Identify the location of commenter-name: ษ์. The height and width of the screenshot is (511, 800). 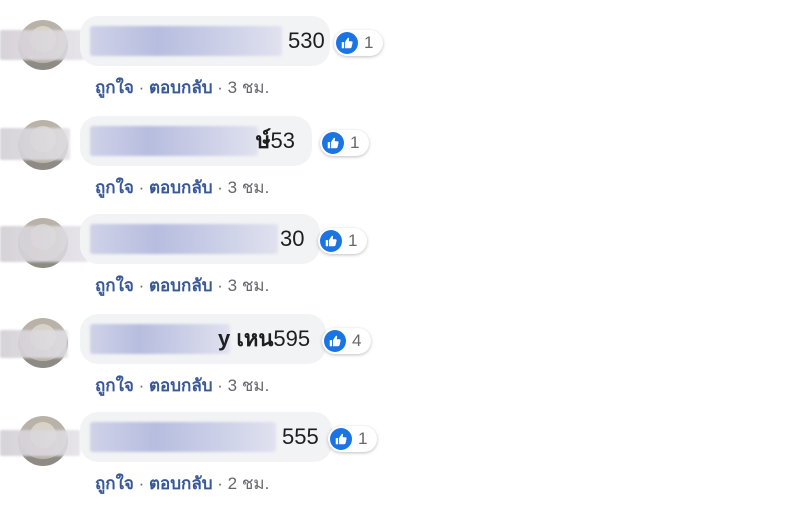
(263, 140).